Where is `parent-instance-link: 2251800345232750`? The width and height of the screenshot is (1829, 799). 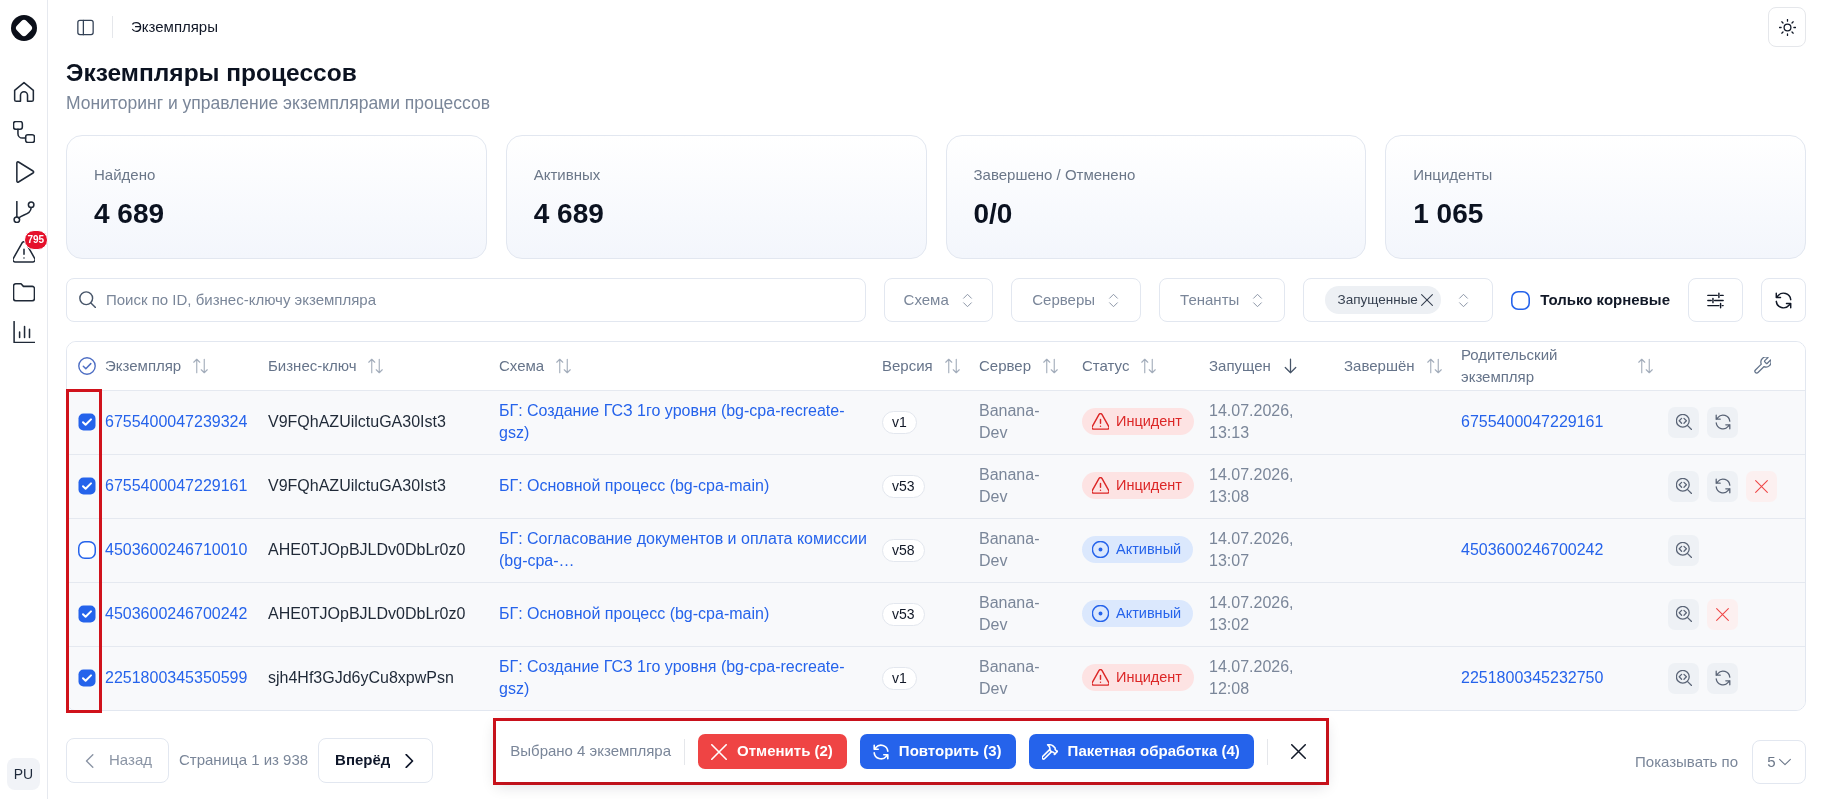
parent-instance-link: 2251800345232750 is located at coordinates (1532, 678).